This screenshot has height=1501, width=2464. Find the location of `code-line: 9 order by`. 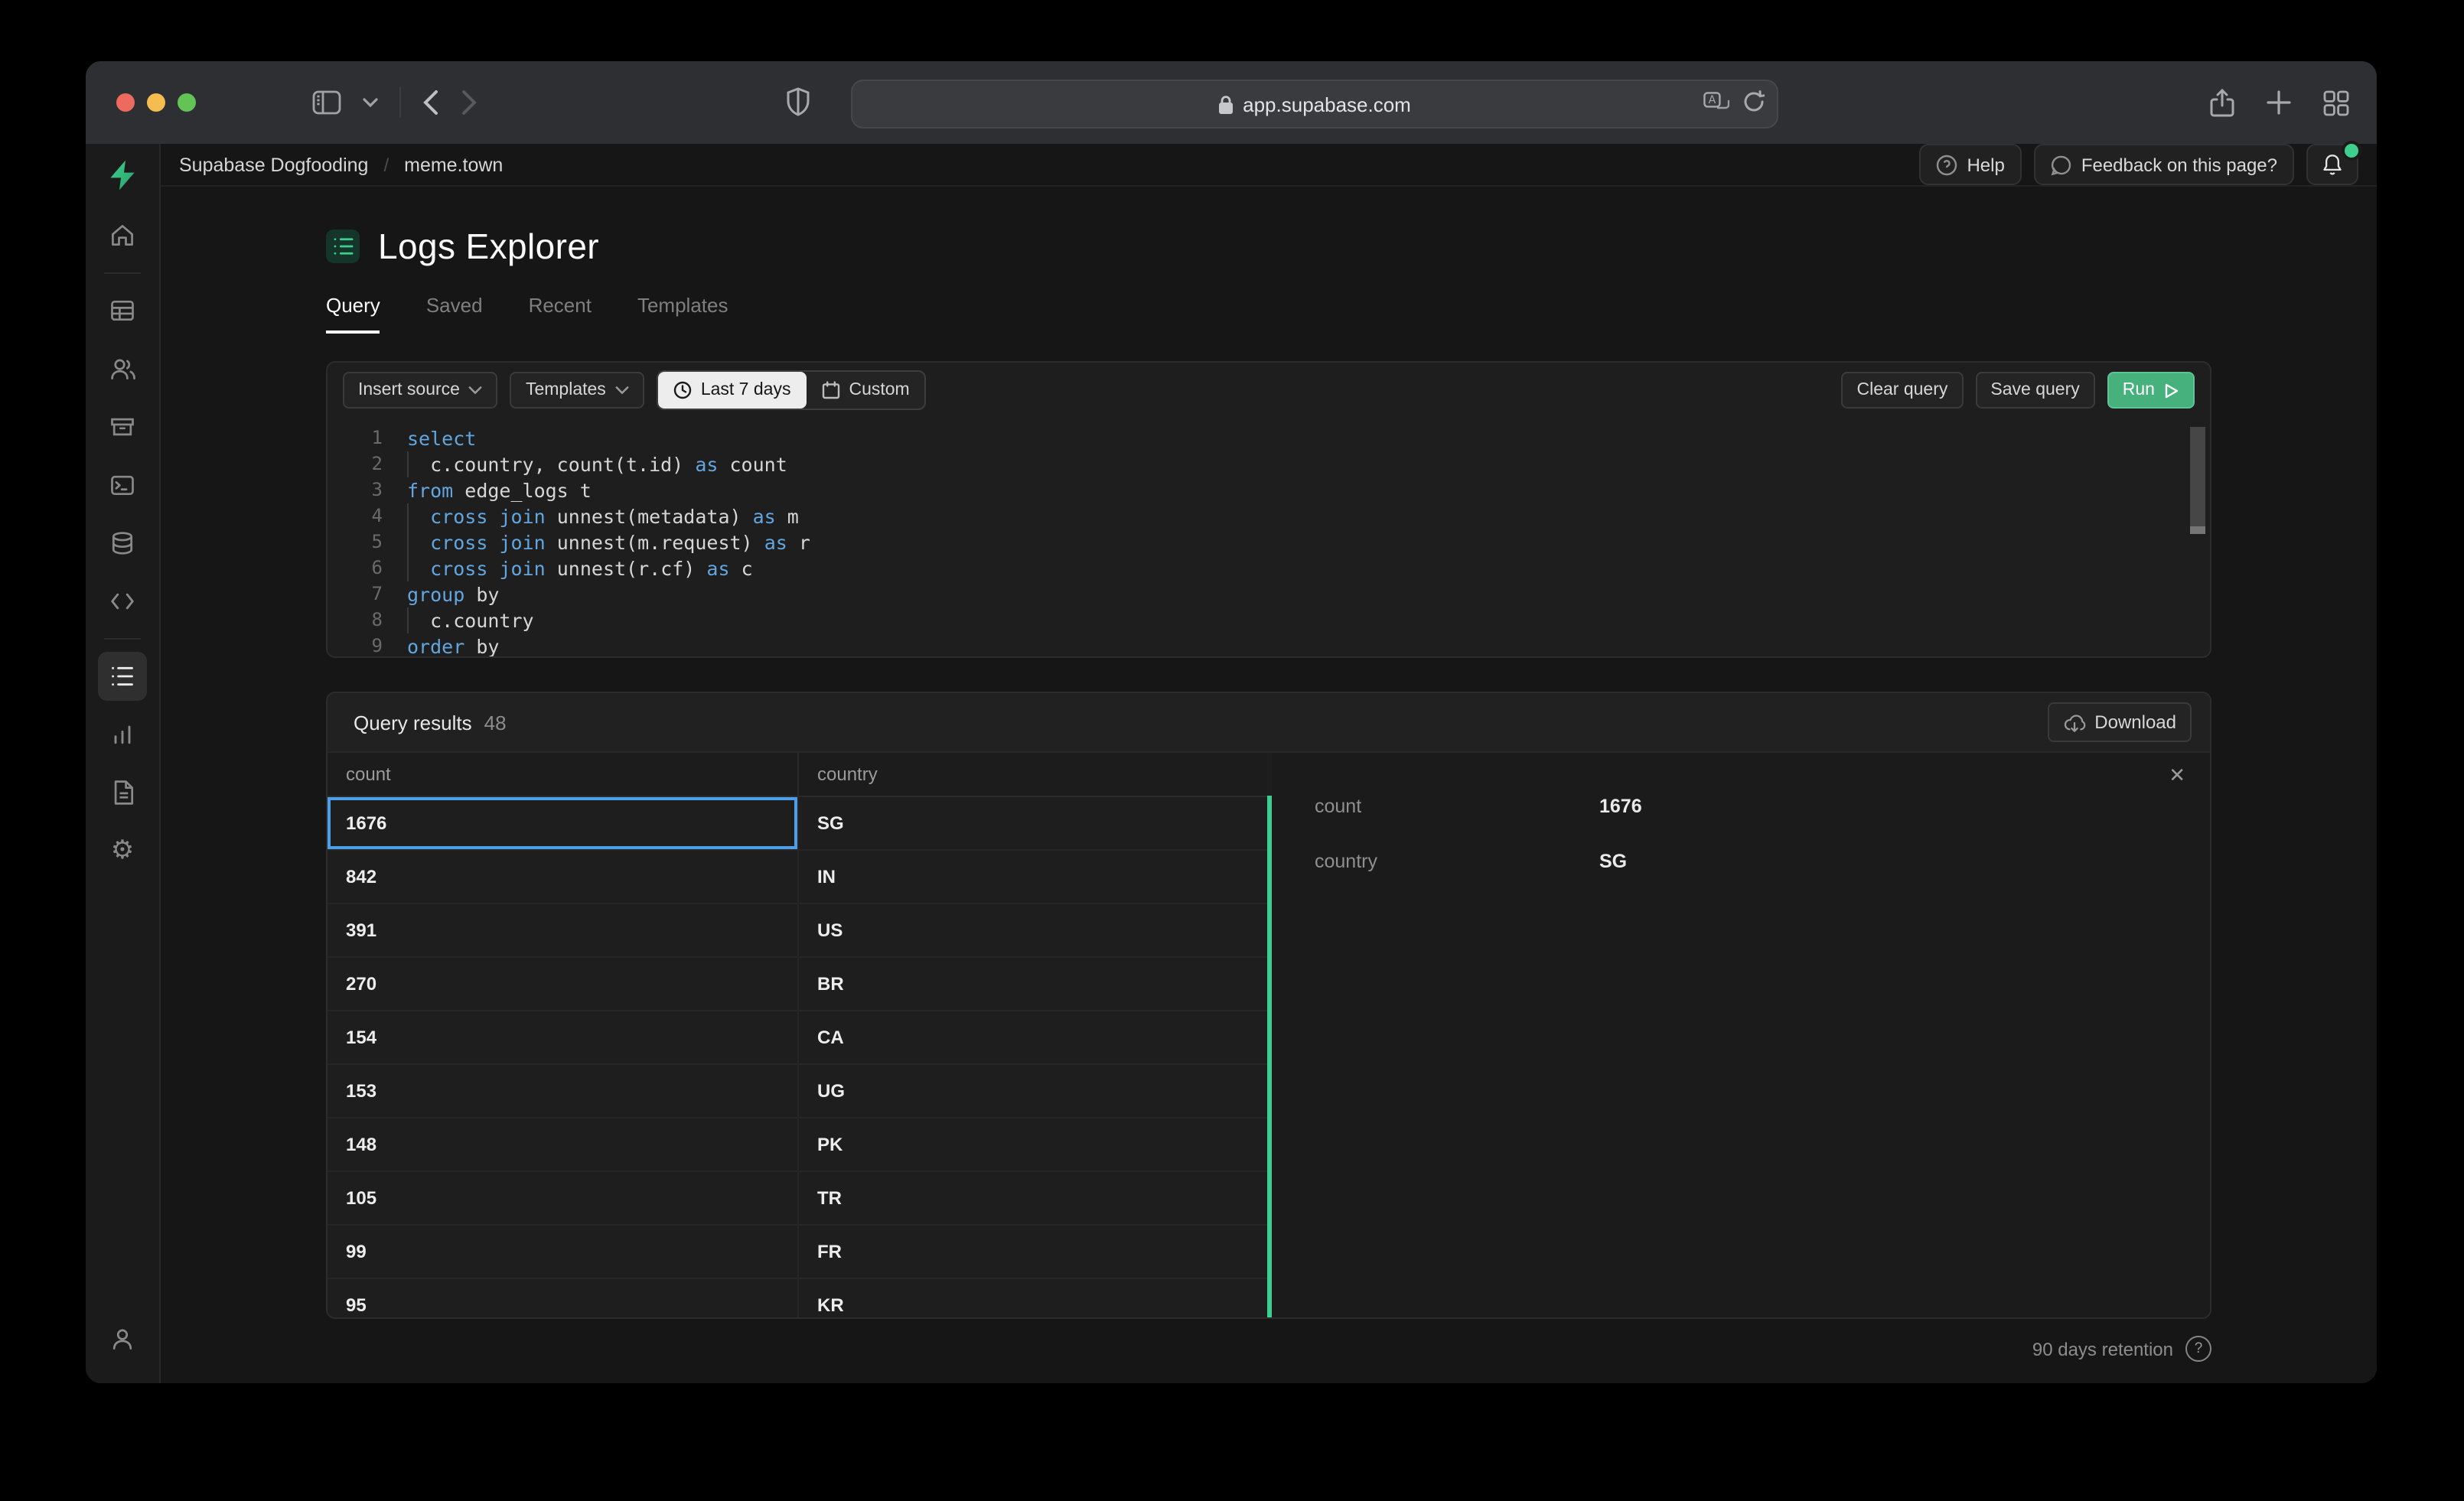

code-line: 9 order by is located at coordinates (436, 646).